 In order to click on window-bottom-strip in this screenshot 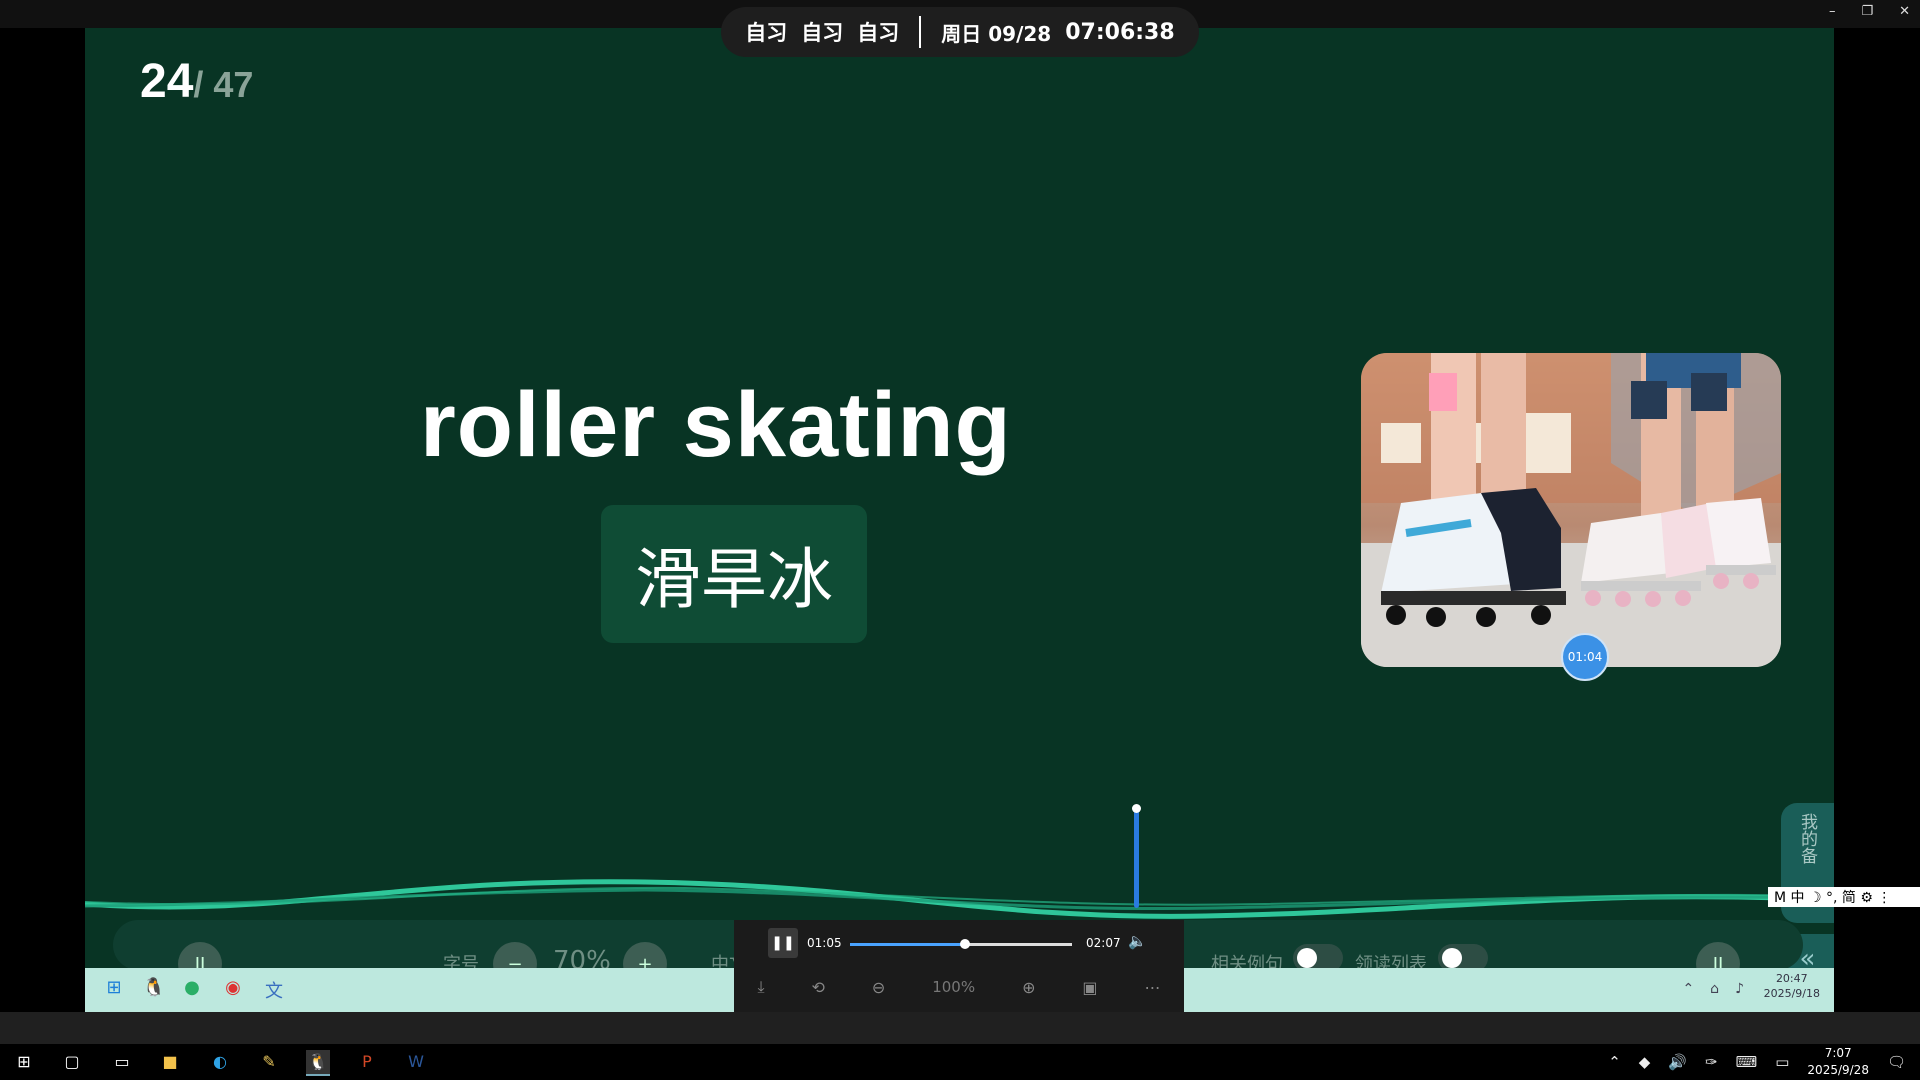, I will do `click(960, 1028)`.